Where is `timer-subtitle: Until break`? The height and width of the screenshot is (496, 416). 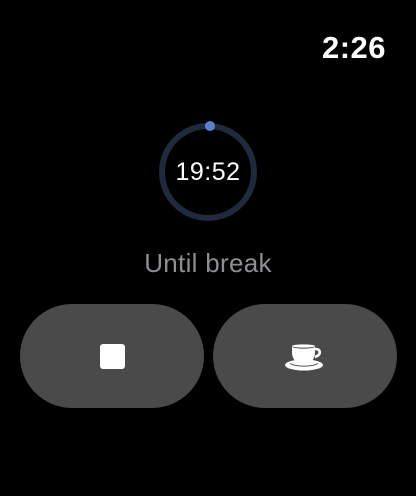 timer-subtitle: Until break is located at coordinates (208, 263).